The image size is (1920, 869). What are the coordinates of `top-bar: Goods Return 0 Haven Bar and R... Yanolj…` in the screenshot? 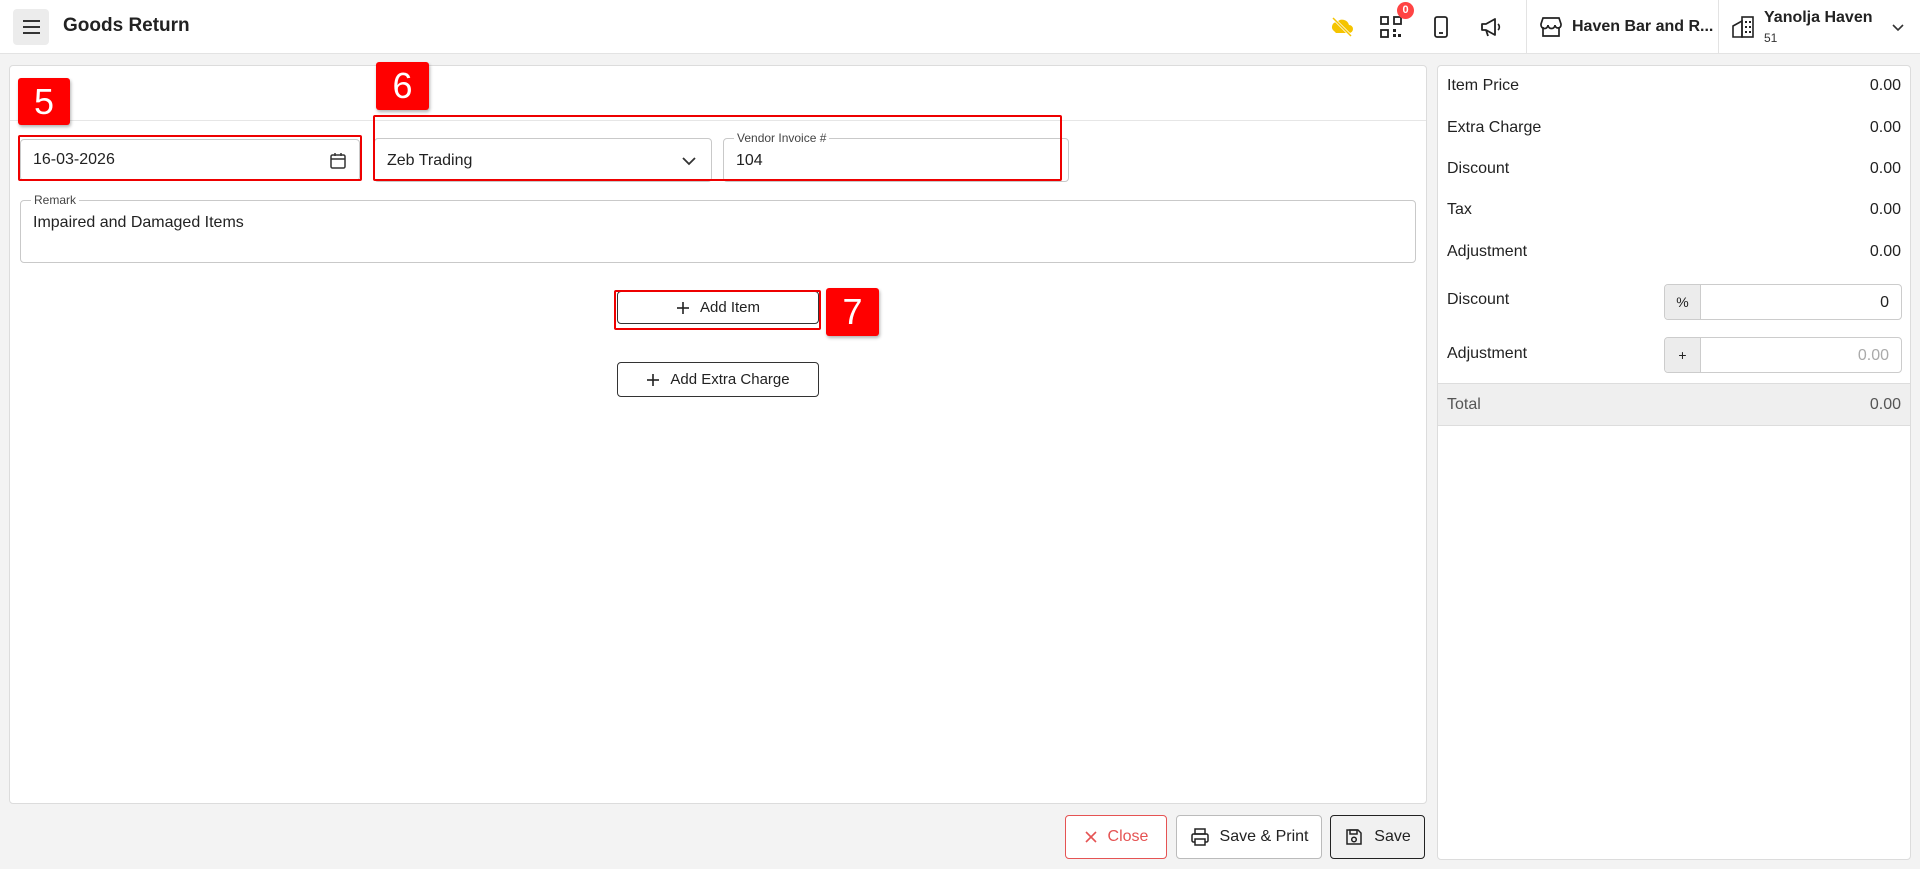 It's located at (960, 27).